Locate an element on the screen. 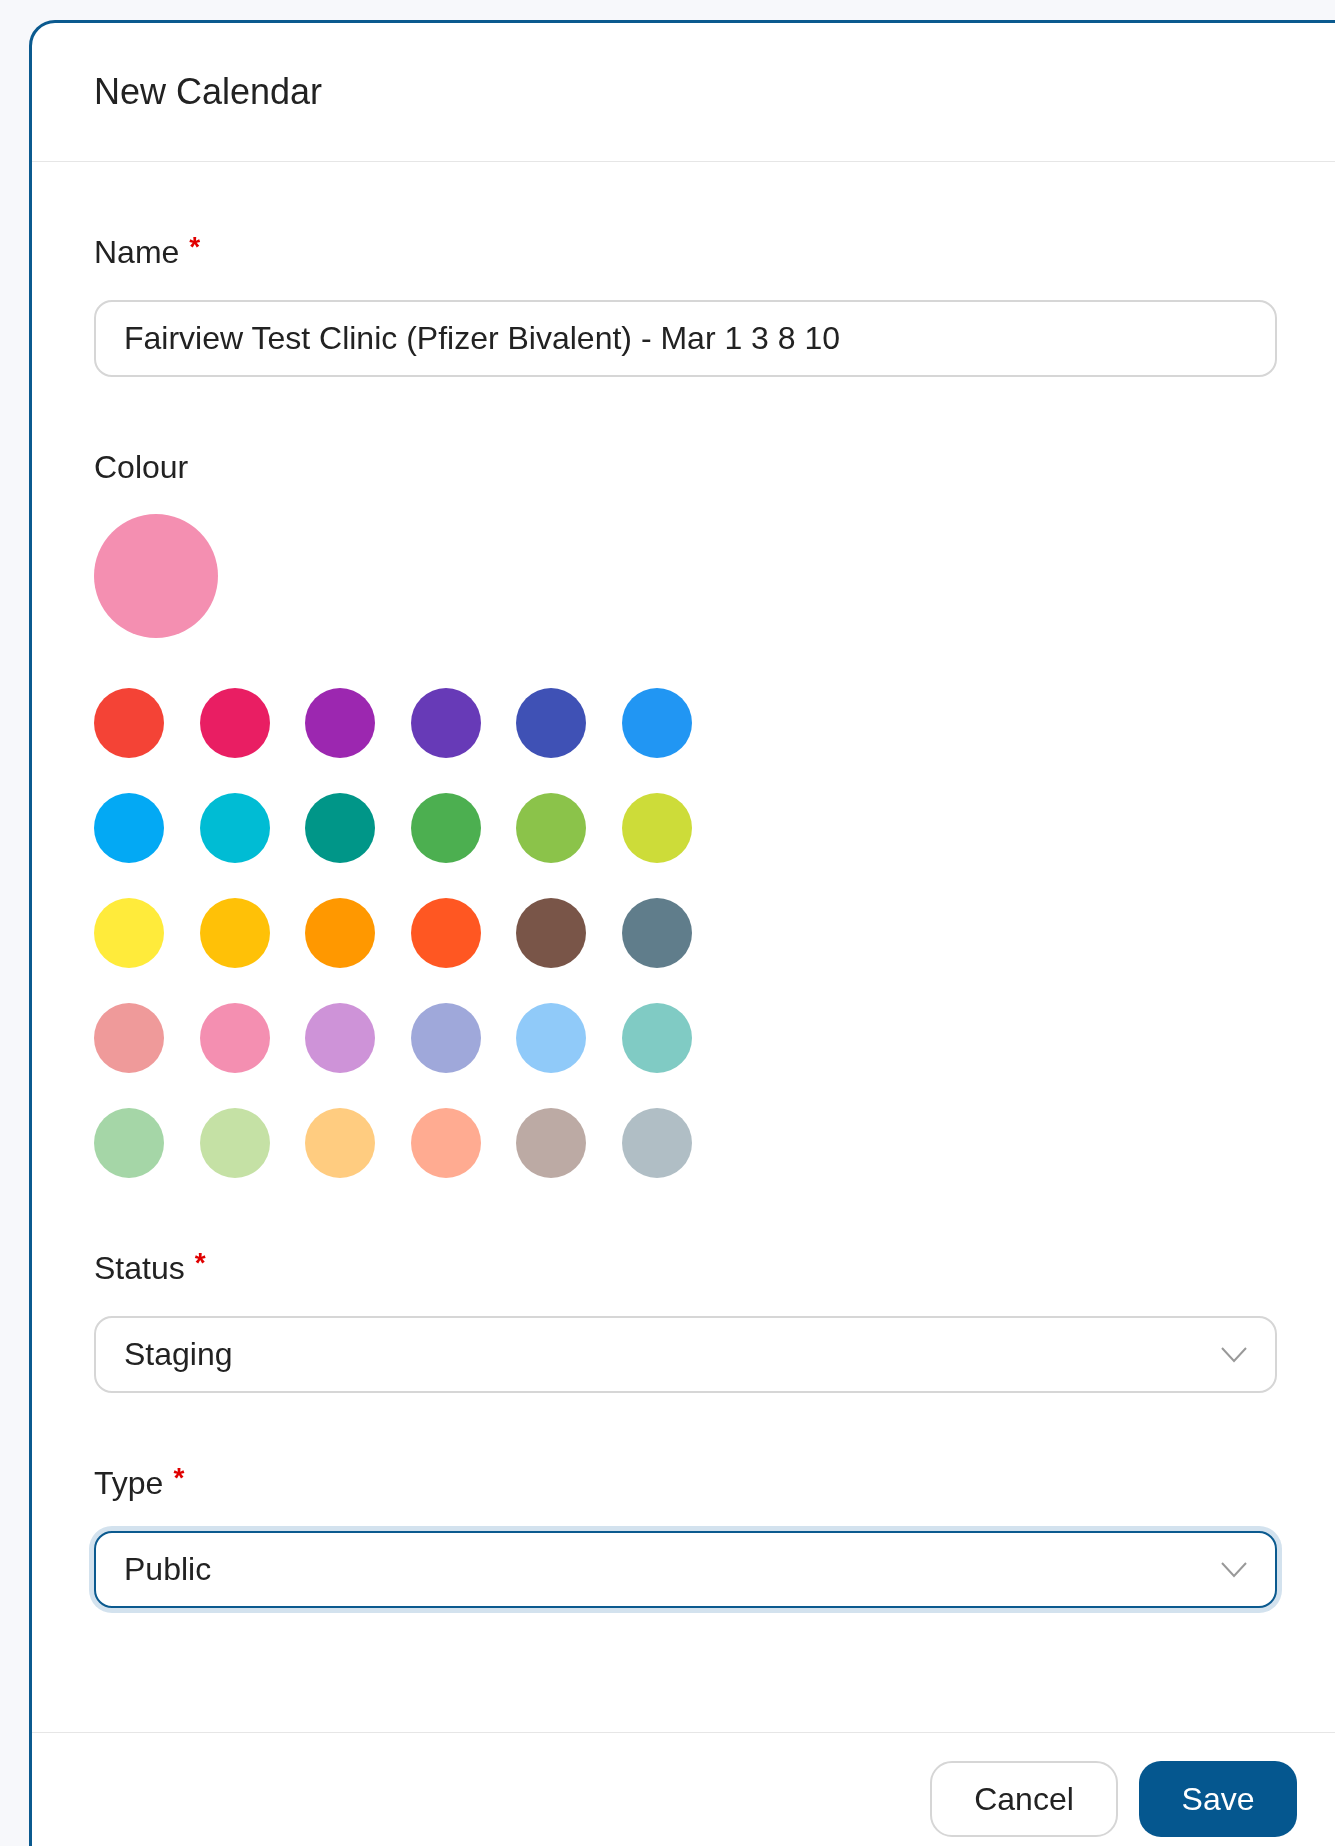  field-label: Status is located at coordinates (139, 1268).